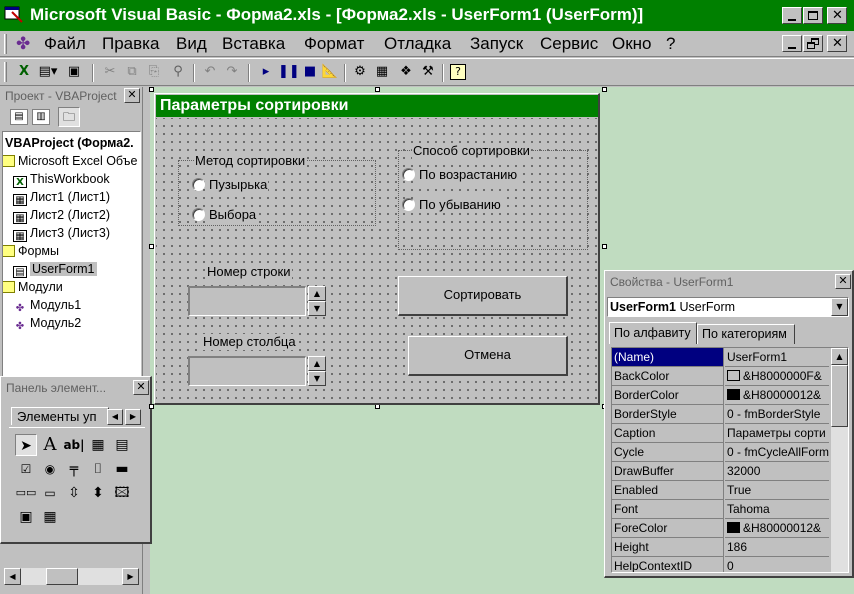 The height and width of the screenshot is (594, 854). What do you see at coordinates (26, 445) in the screenshot?
I see `pointer-icon: ➤` at bounding box center [26, 445].